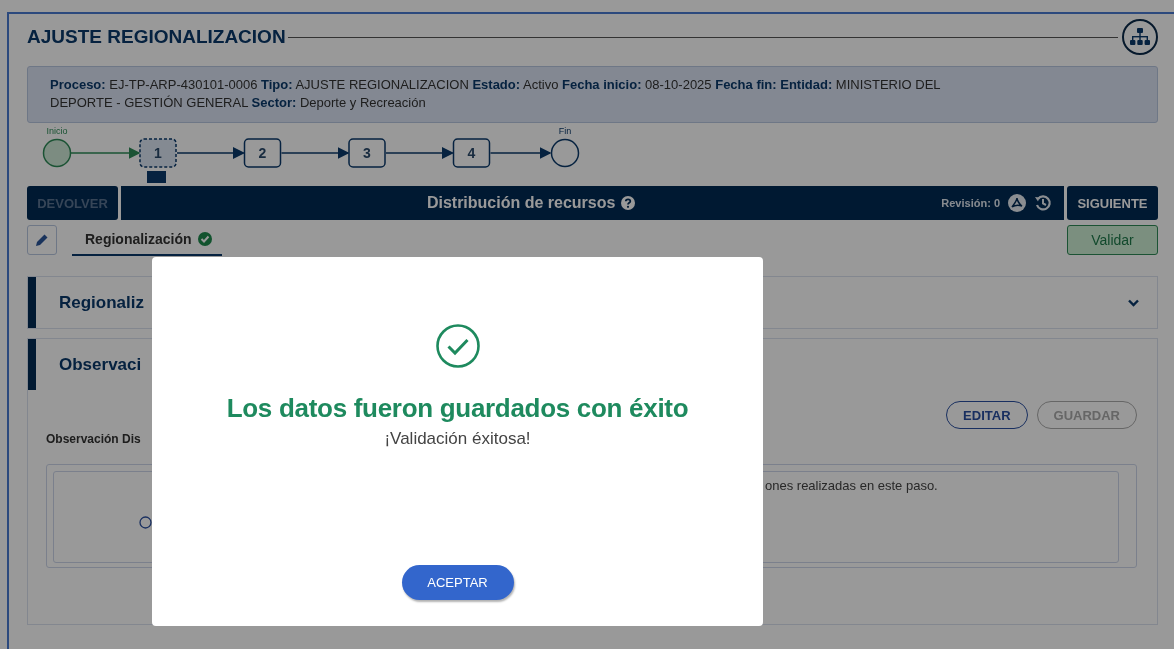 The height and width of the screenshot is (649, 1174). I want to click on pdf-icon, so click(1017, 203).